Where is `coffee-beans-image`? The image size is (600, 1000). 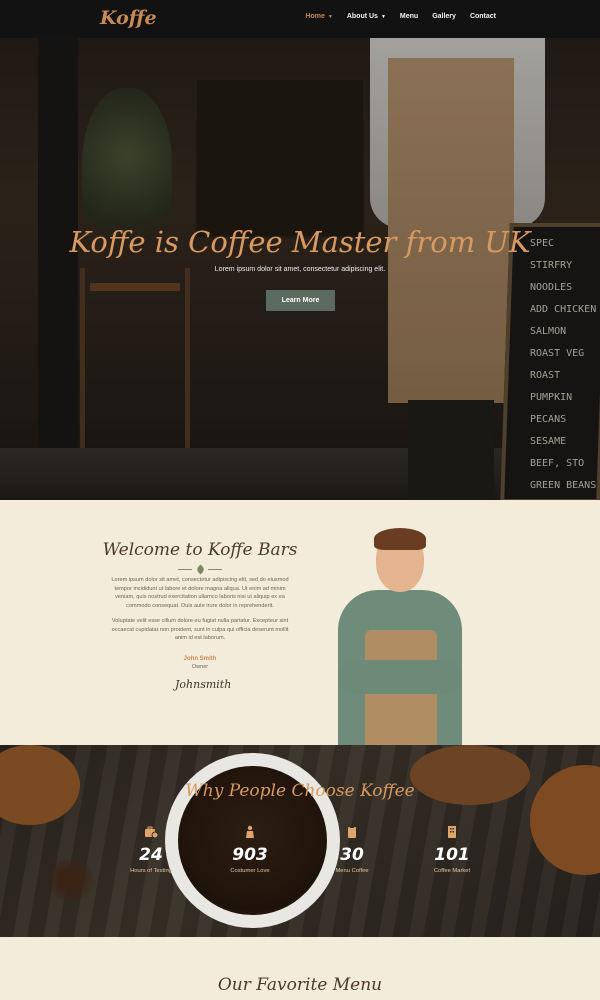 coffee-beans-image is located at coordinates (70, 880).